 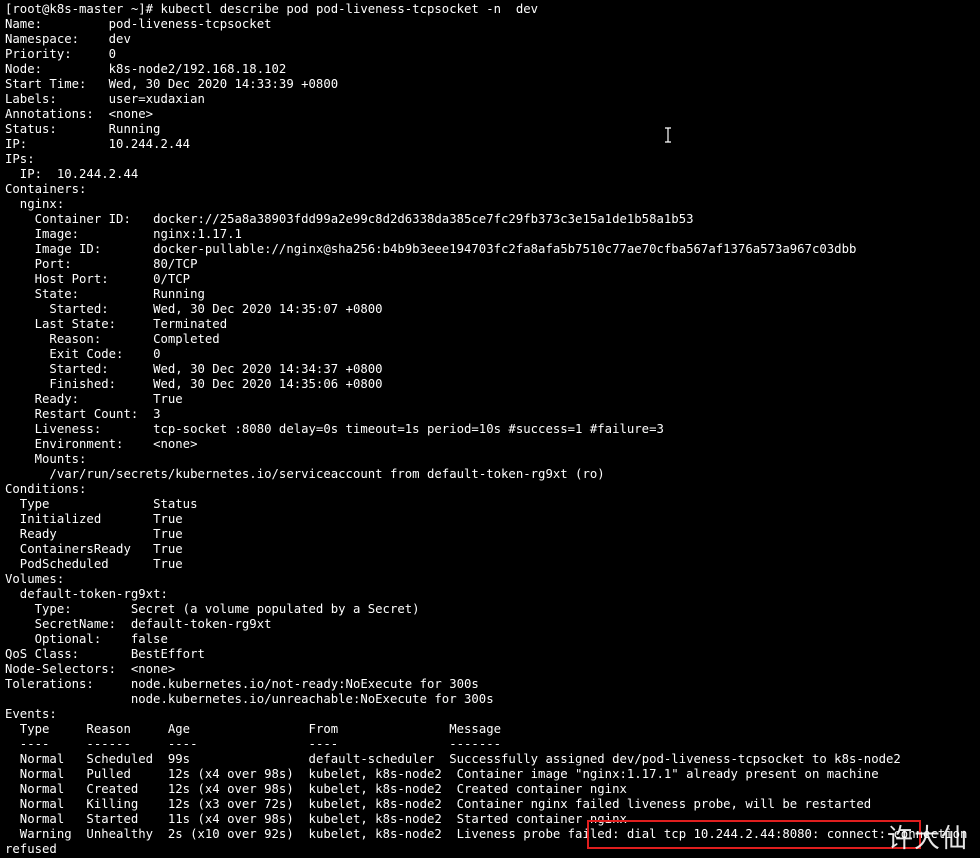 What do you see at coordinates (492, 654) in the screenshot?
I see `terminal-line: QoS Class: BestEffort` at bounding box center [492, 654].